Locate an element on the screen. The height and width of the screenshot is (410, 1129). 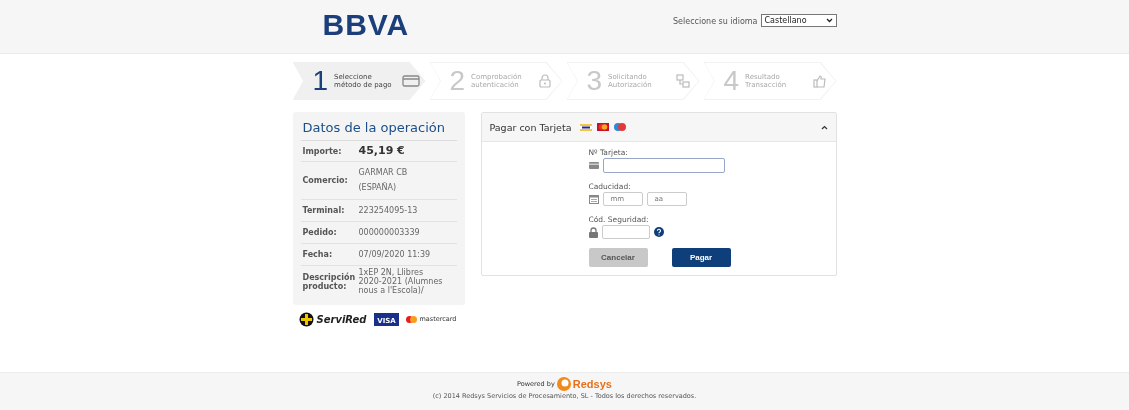
field-value: 000000003339 is located at coordinates (389, 232).